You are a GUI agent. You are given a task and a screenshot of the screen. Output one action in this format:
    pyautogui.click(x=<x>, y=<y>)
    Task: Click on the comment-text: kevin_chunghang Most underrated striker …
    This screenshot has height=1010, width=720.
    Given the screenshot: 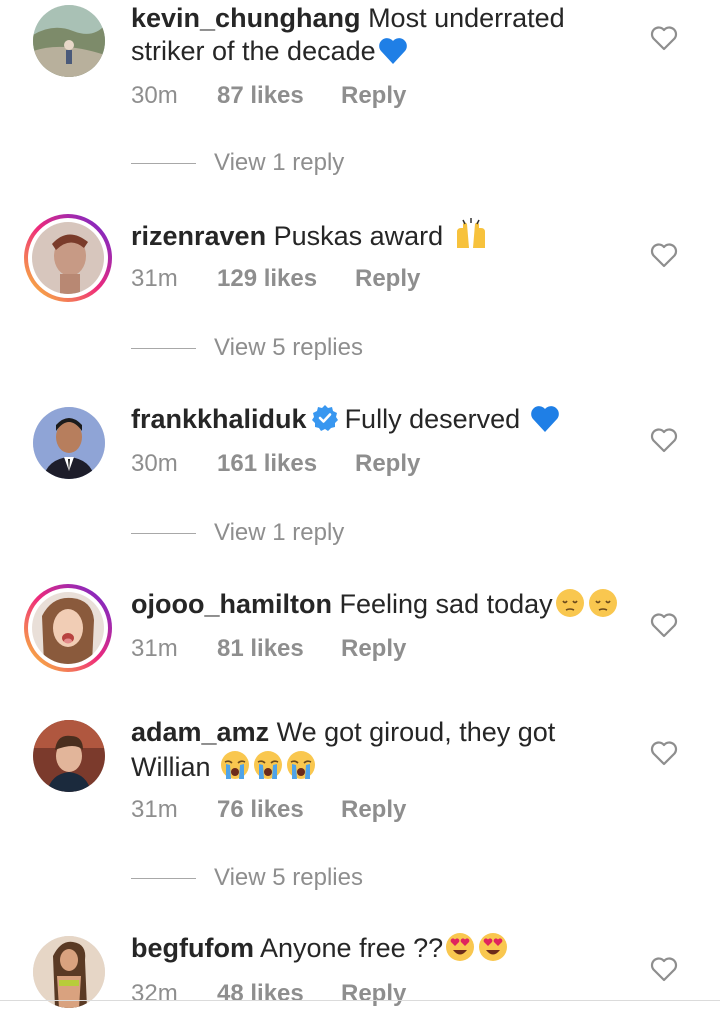 What is the action you would take?
    pyautogui.click(x=381, y=37)
    